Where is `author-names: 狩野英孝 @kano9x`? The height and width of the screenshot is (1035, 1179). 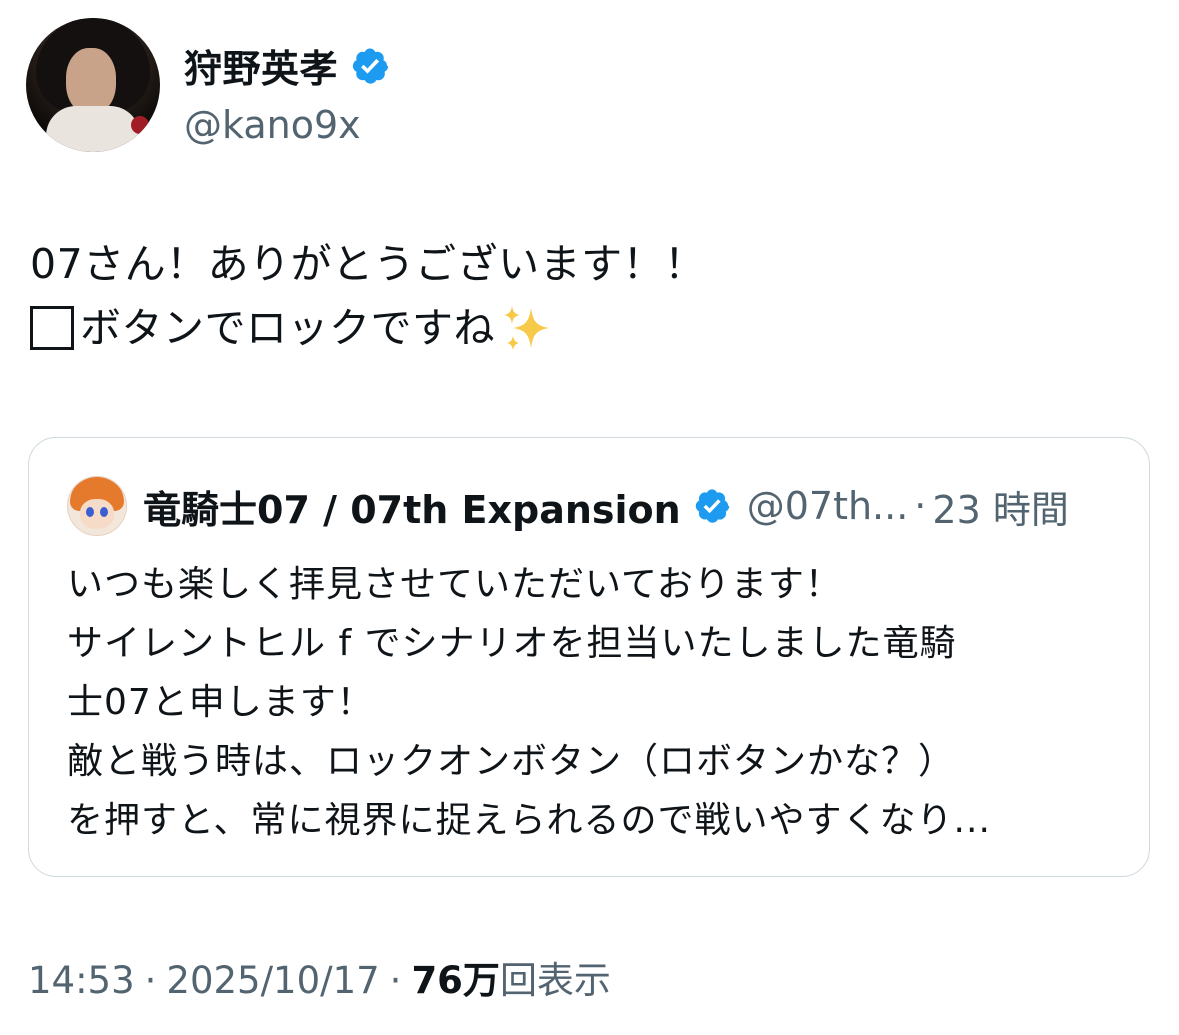 author-names: 狩野英孝 @kano9x is located at coordinates (287, 82).